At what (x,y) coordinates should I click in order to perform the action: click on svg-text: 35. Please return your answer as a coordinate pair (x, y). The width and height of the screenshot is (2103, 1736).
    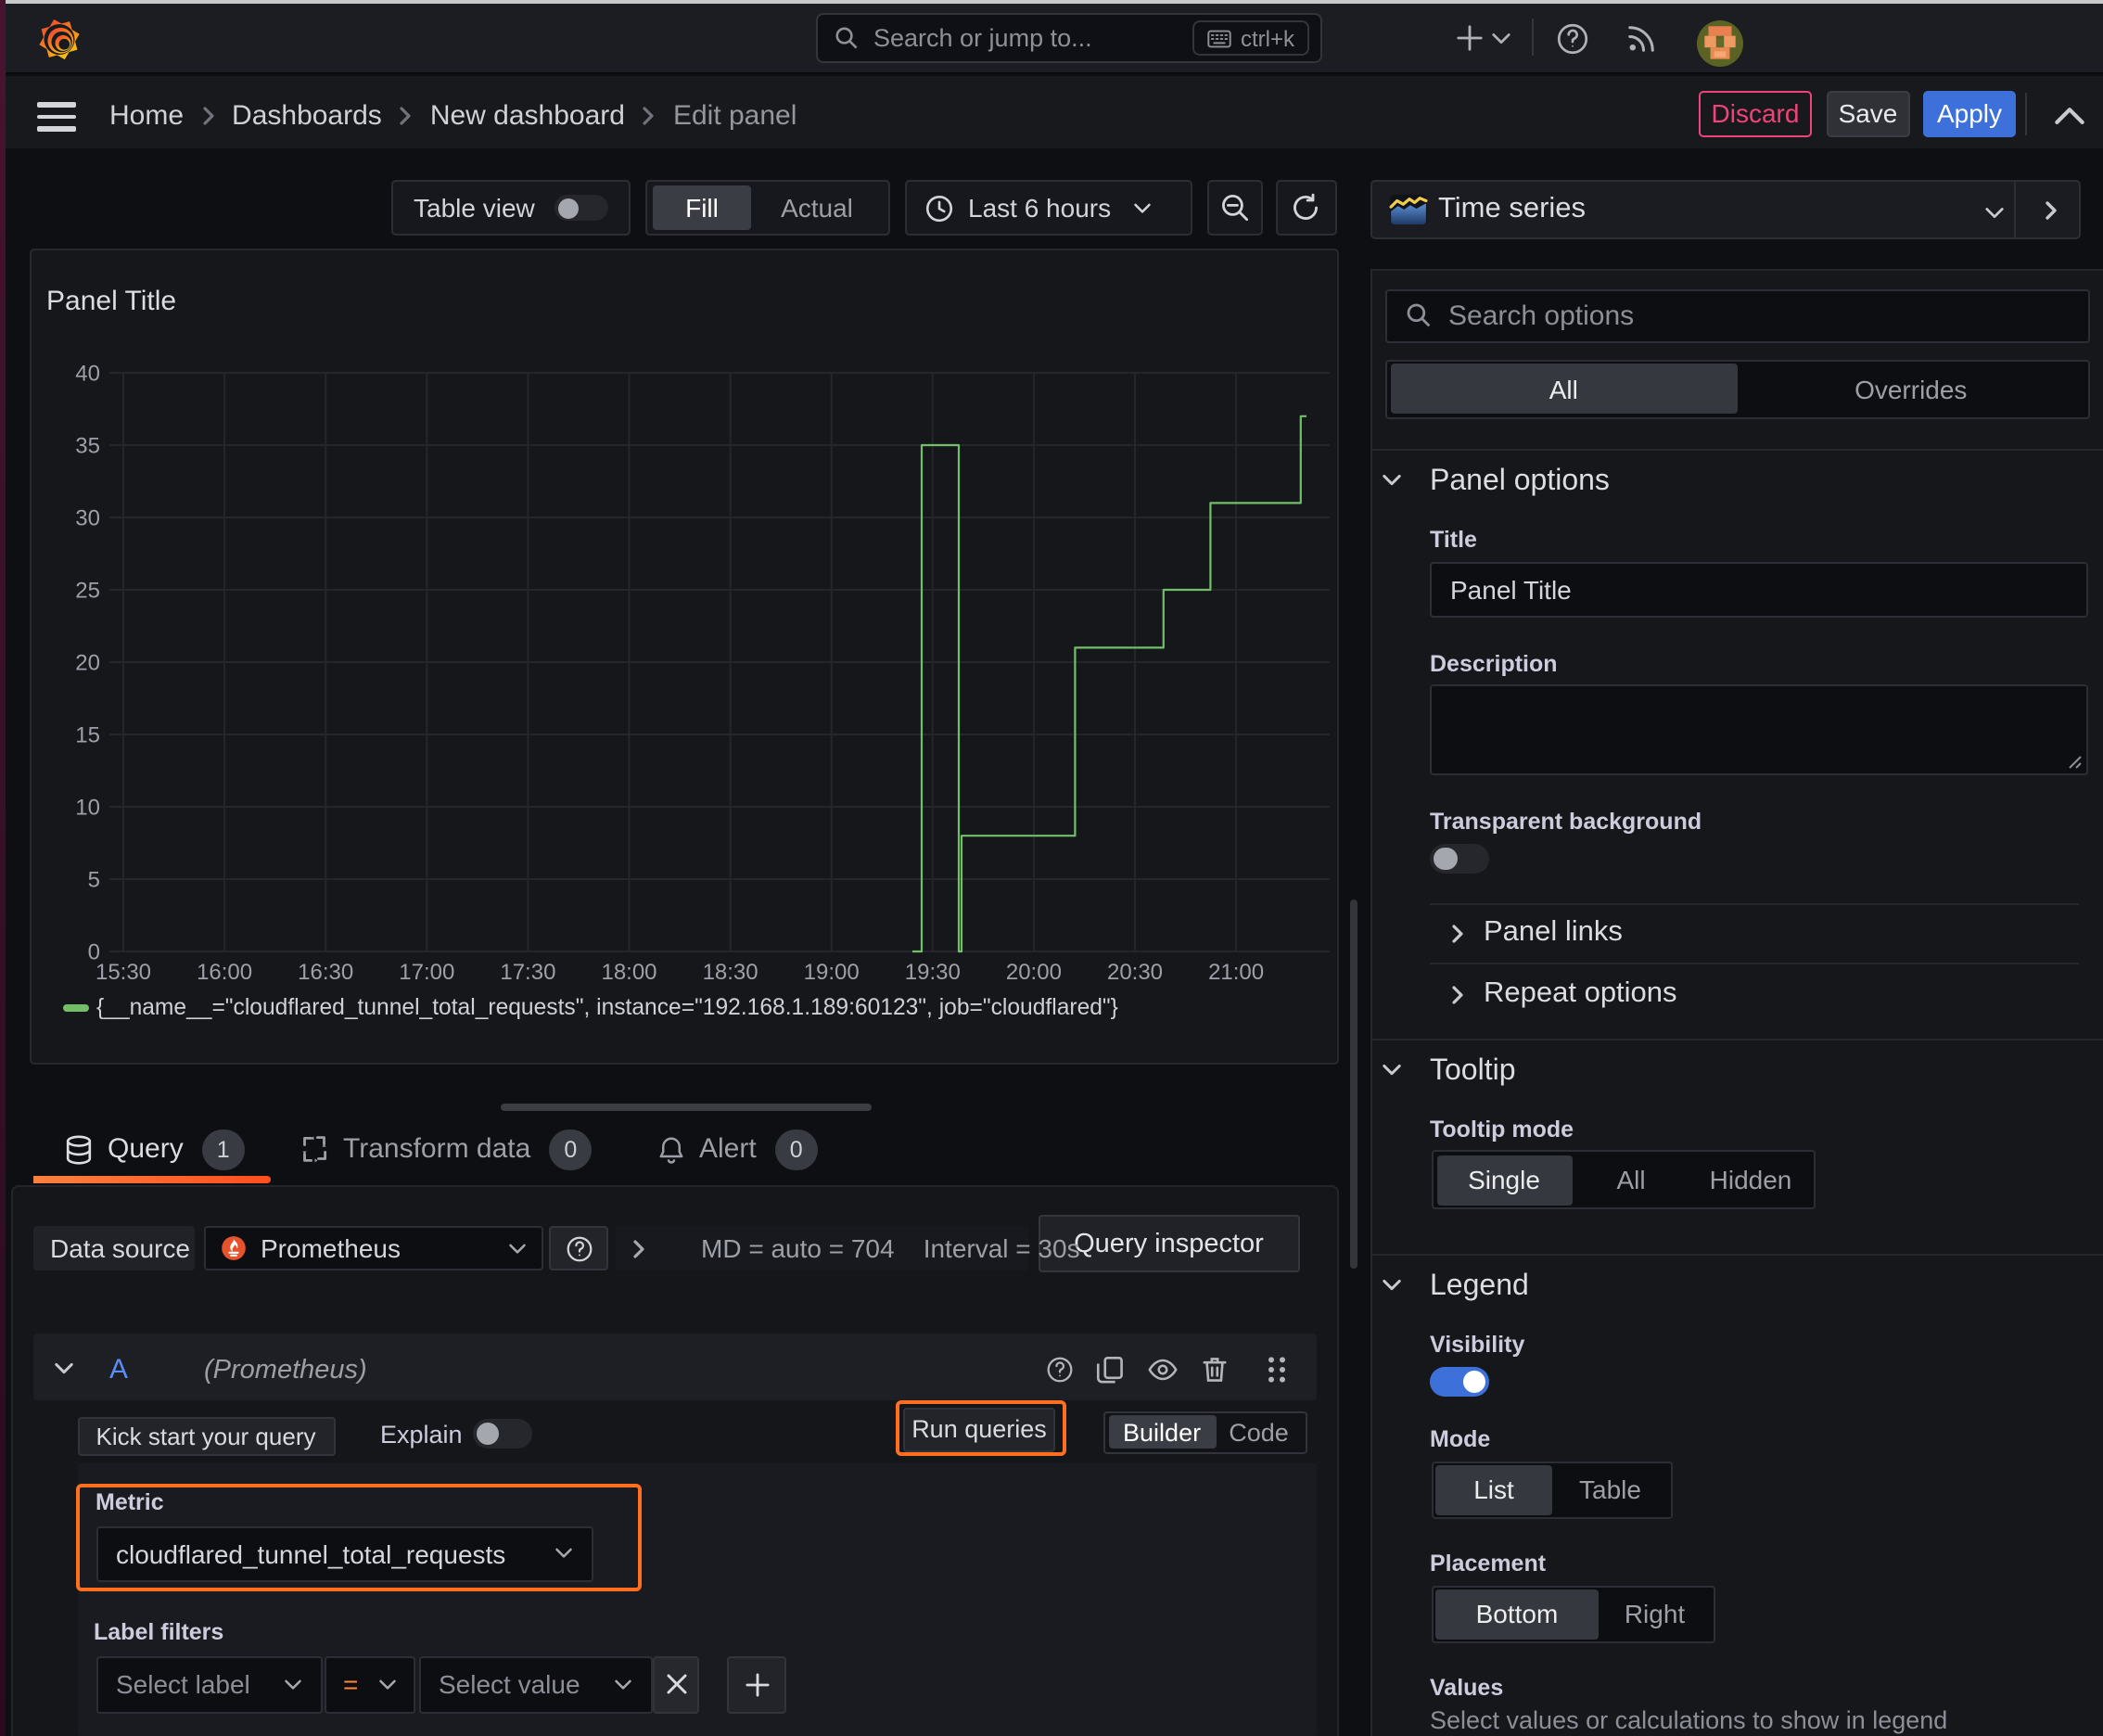
    Looking at the image, I should click on (87, 446).